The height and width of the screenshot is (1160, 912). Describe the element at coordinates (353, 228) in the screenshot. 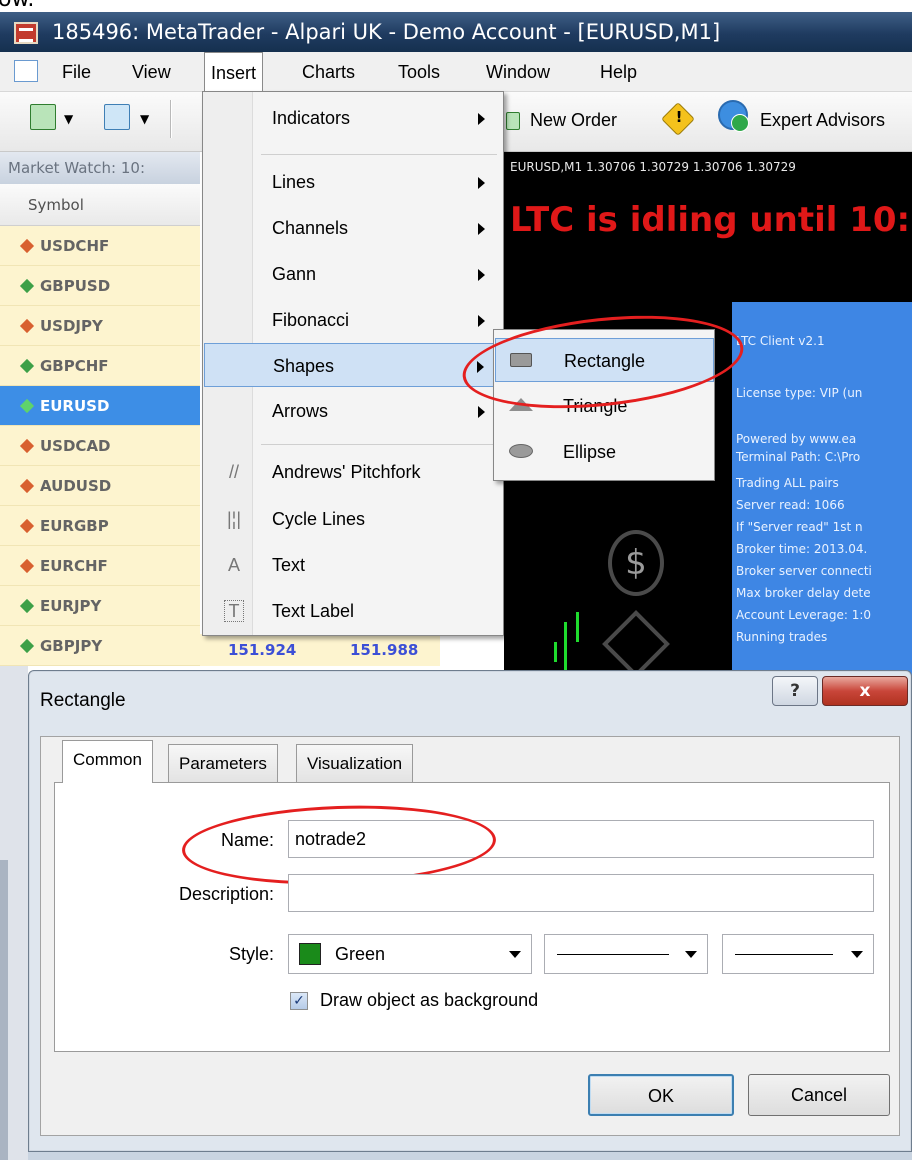

I see `menu-item-channels: Channels` at that location.